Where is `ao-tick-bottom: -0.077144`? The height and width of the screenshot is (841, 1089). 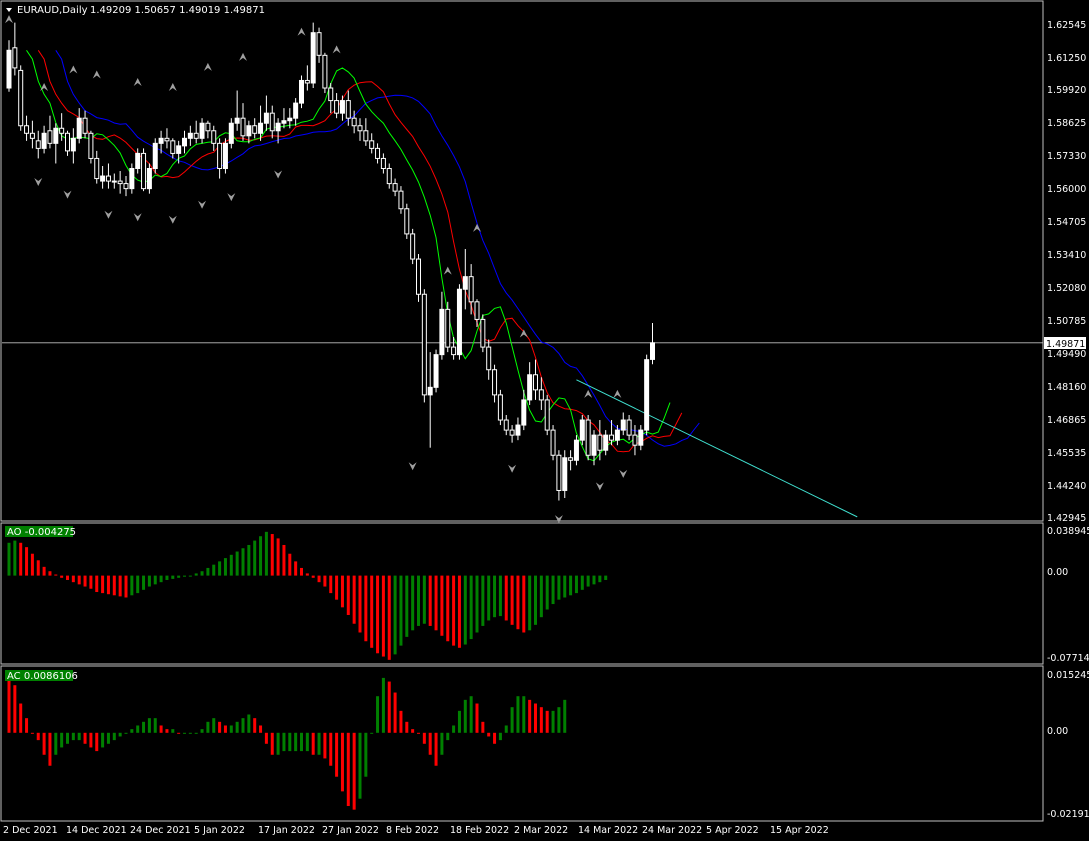
ao-tick-bottom: -0.077144 is located at coordinates (1068, 658).